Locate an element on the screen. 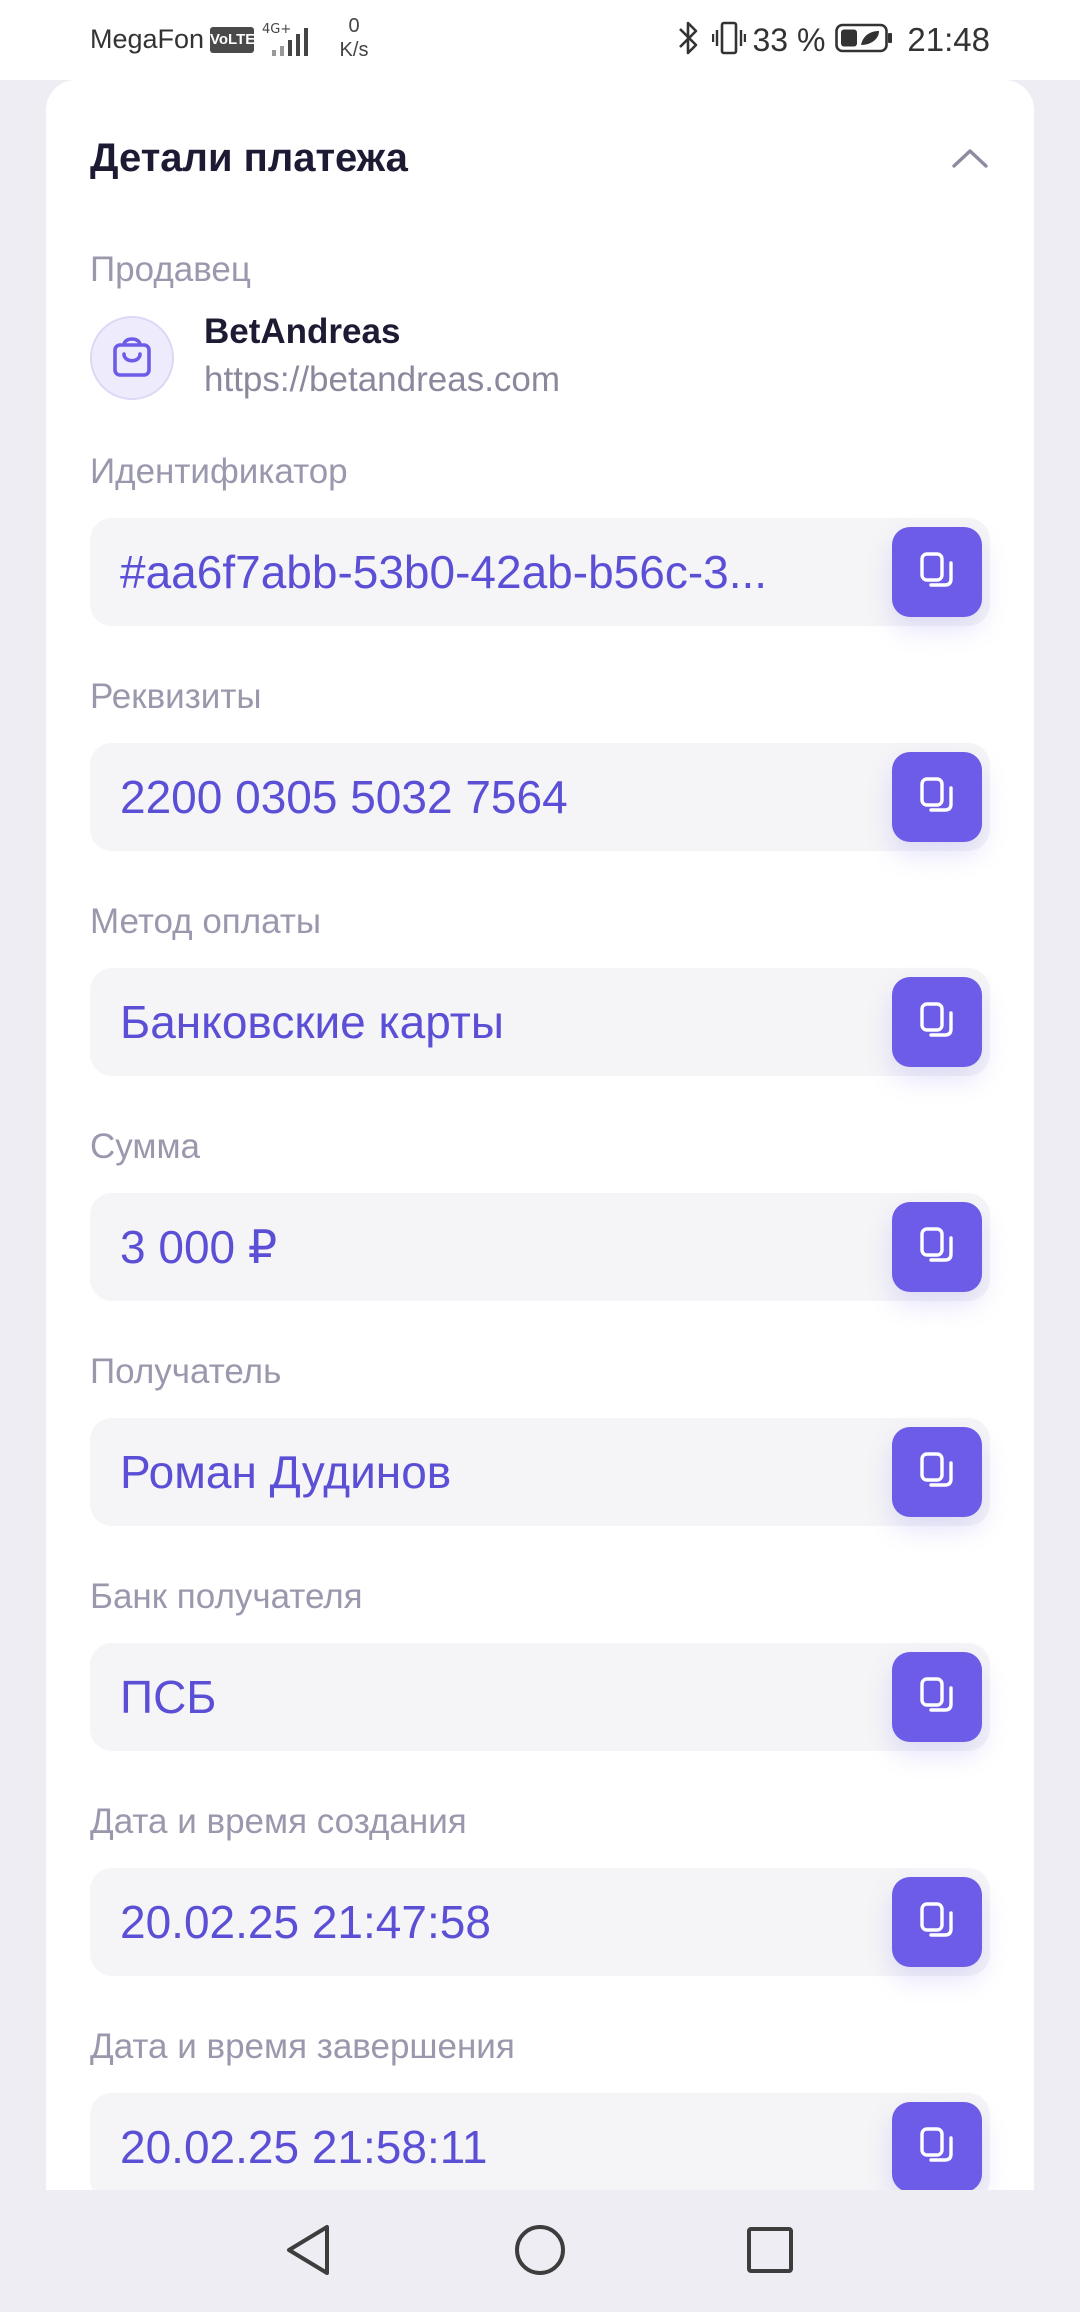 Image resolution: width=1080 pixels, height=2312 pixels. recipient-bank-value: ПСБ is located at coordinates (168, 1697).